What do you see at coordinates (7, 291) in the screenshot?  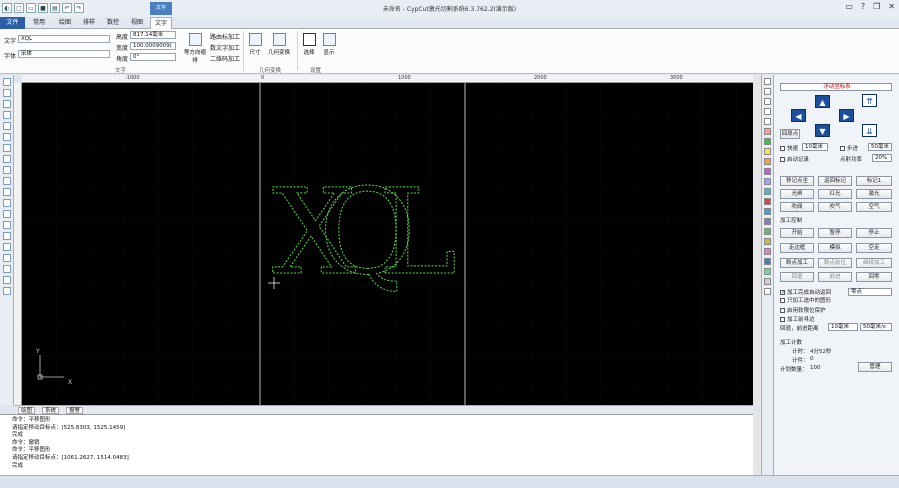 I see `tool-extra-icon` at bounding box center [7, 291].